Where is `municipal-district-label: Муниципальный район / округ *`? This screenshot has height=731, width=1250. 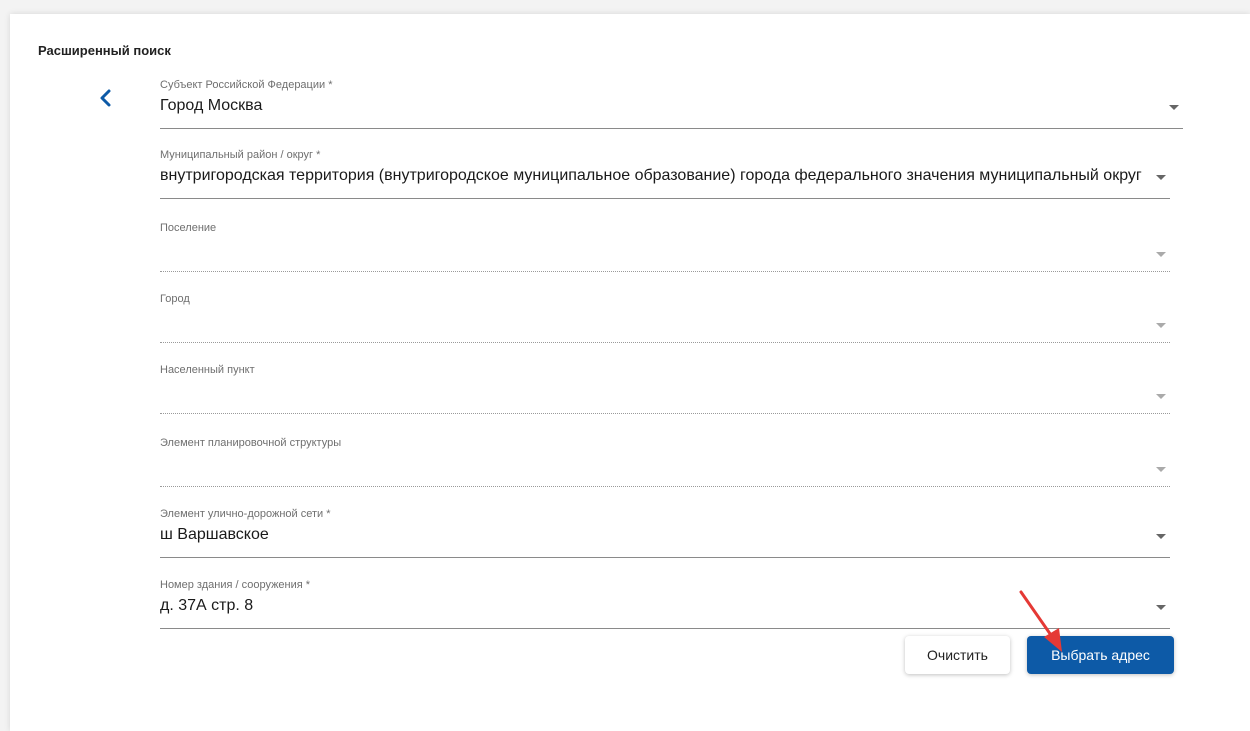 municipal-district-label: Муниципальный район / округ * is located at coordinates (240, 155).